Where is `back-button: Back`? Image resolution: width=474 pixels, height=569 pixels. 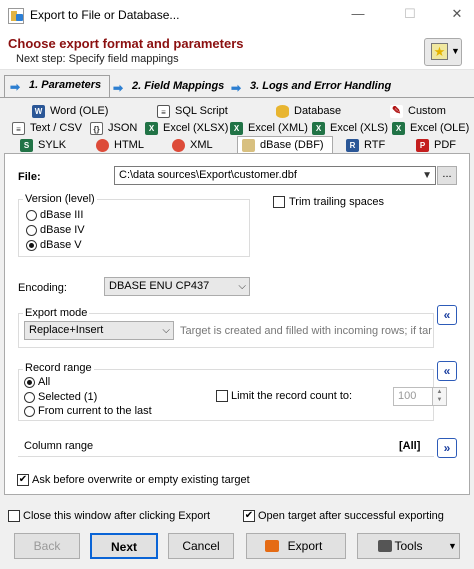 back-button: Back is located at coordinates (47, 546).